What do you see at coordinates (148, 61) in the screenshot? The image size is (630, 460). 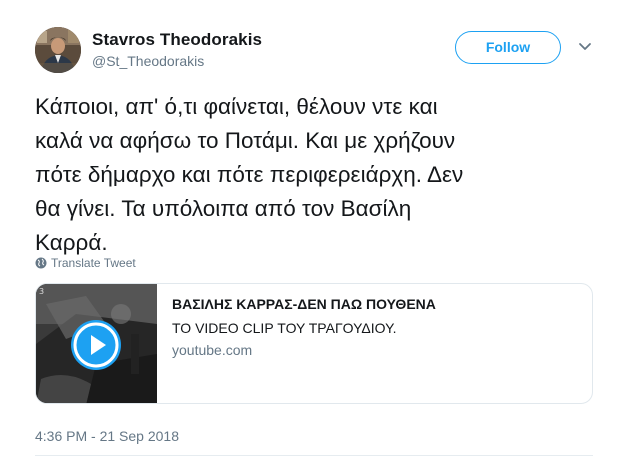 I see `user-handle: @St_Theodorakis` at bounding box center [148, 61].